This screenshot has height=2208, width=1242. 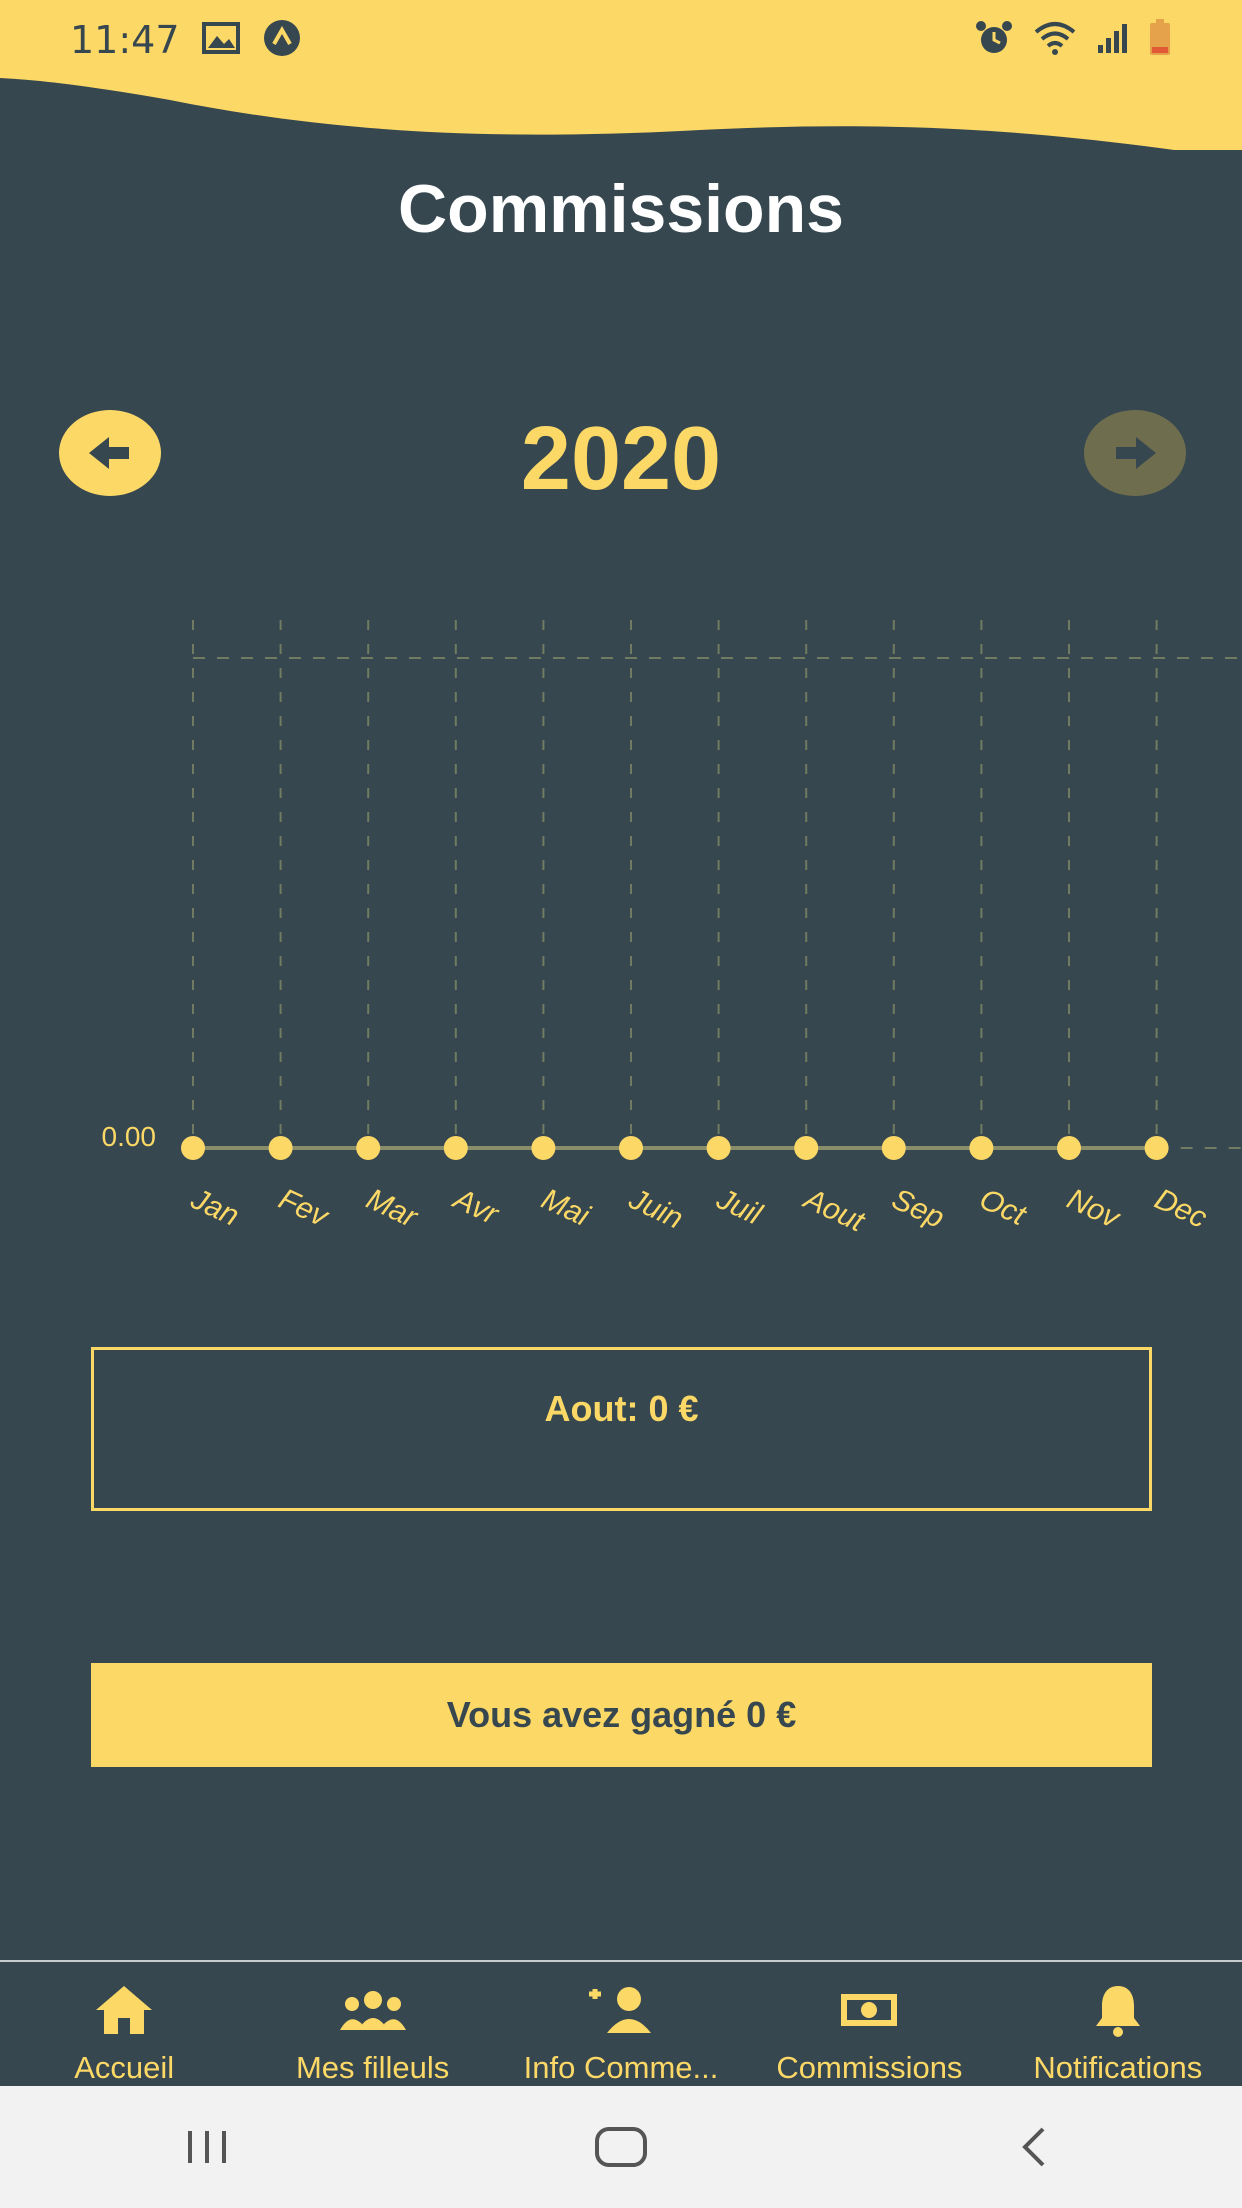 I want to click on arrow-right-icon, so click(x=1136, y=453).